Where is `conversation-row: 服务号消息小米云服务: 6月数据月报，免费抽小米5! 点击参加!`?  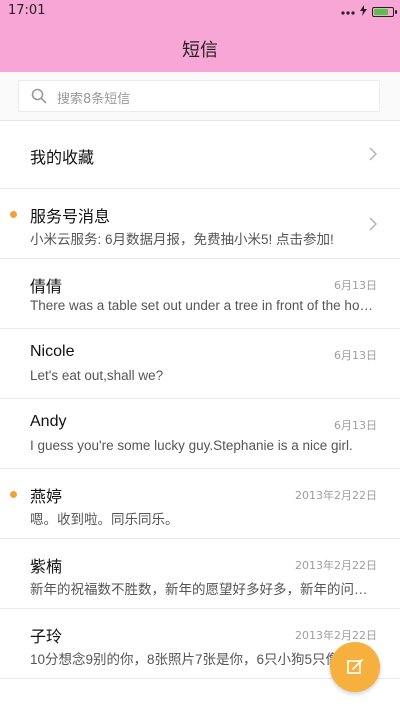
conversation-row: 服务号消息小米云服务: 6月数据月报，免费抽小米5! 点击参加! is located at coordinates (200, 224).